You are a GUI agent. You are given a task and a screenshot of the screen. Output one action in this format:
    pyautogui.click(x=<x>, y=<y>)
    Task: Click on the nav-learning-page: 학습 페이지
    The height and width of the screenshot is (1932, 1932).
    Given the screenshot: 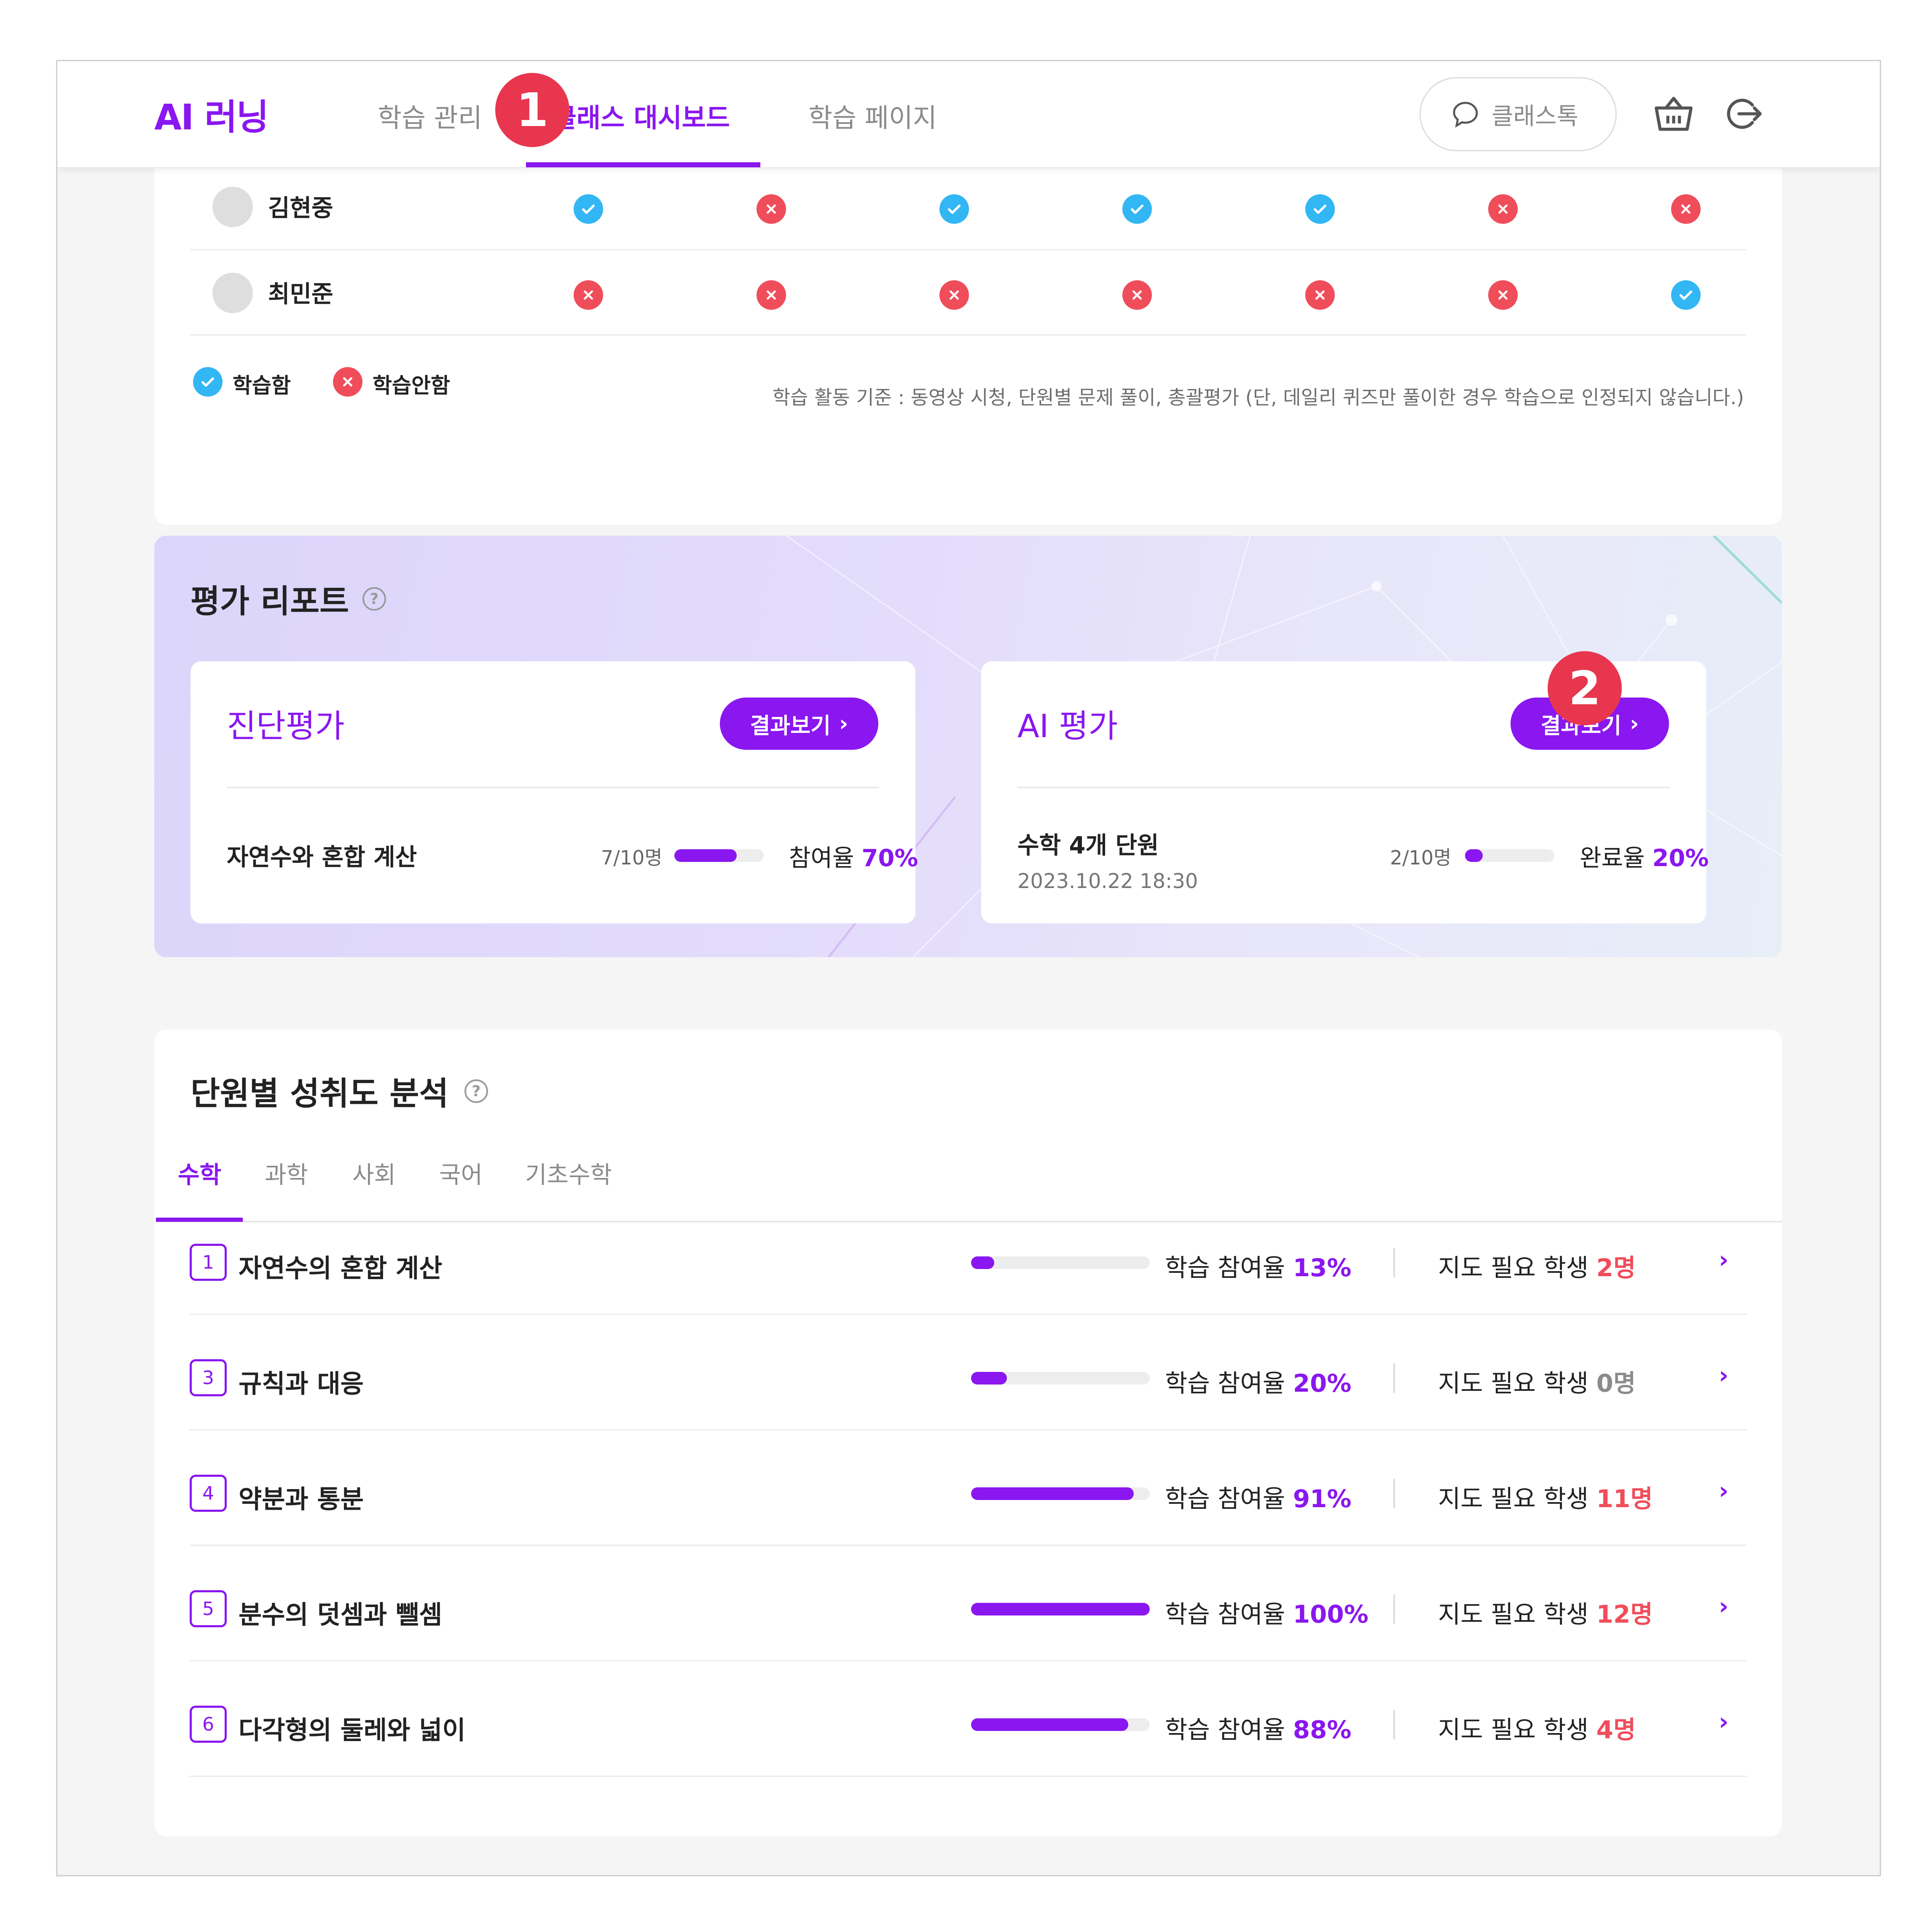 What is the action you would take?
    pyautogui.click(x=872, y=115)
    